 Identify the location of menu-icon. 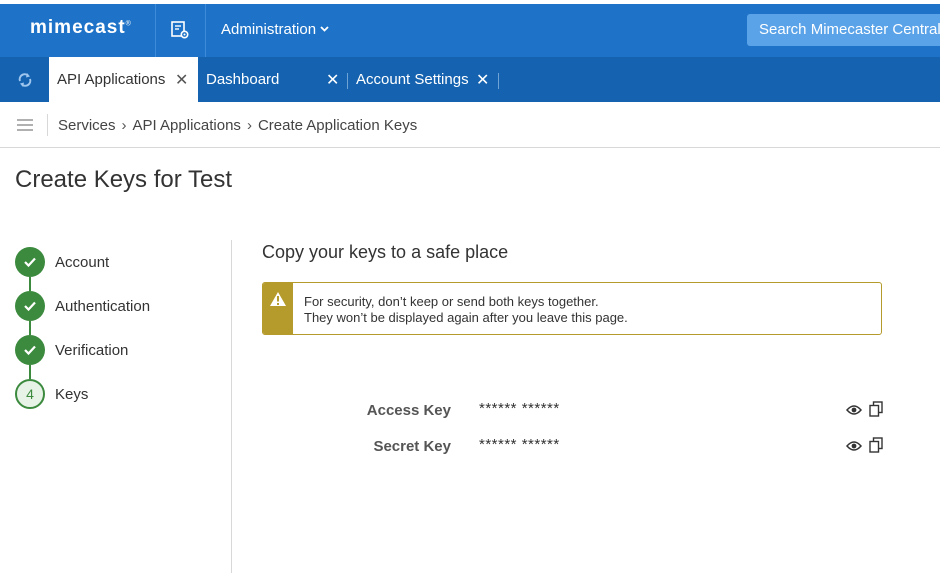
(25, 125).